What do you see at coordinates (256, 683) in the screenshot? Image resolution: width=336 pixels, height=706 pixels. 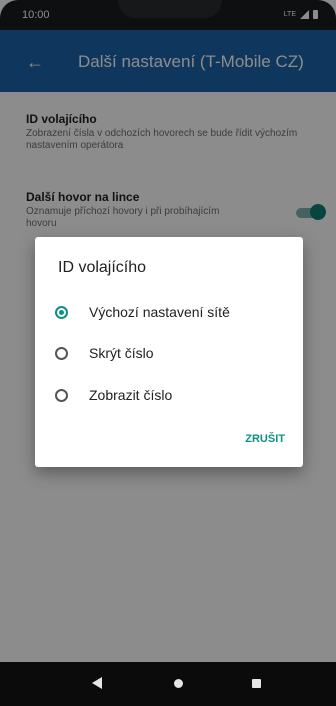 I see `square-recents-icon` at bounding box center [256, 683].